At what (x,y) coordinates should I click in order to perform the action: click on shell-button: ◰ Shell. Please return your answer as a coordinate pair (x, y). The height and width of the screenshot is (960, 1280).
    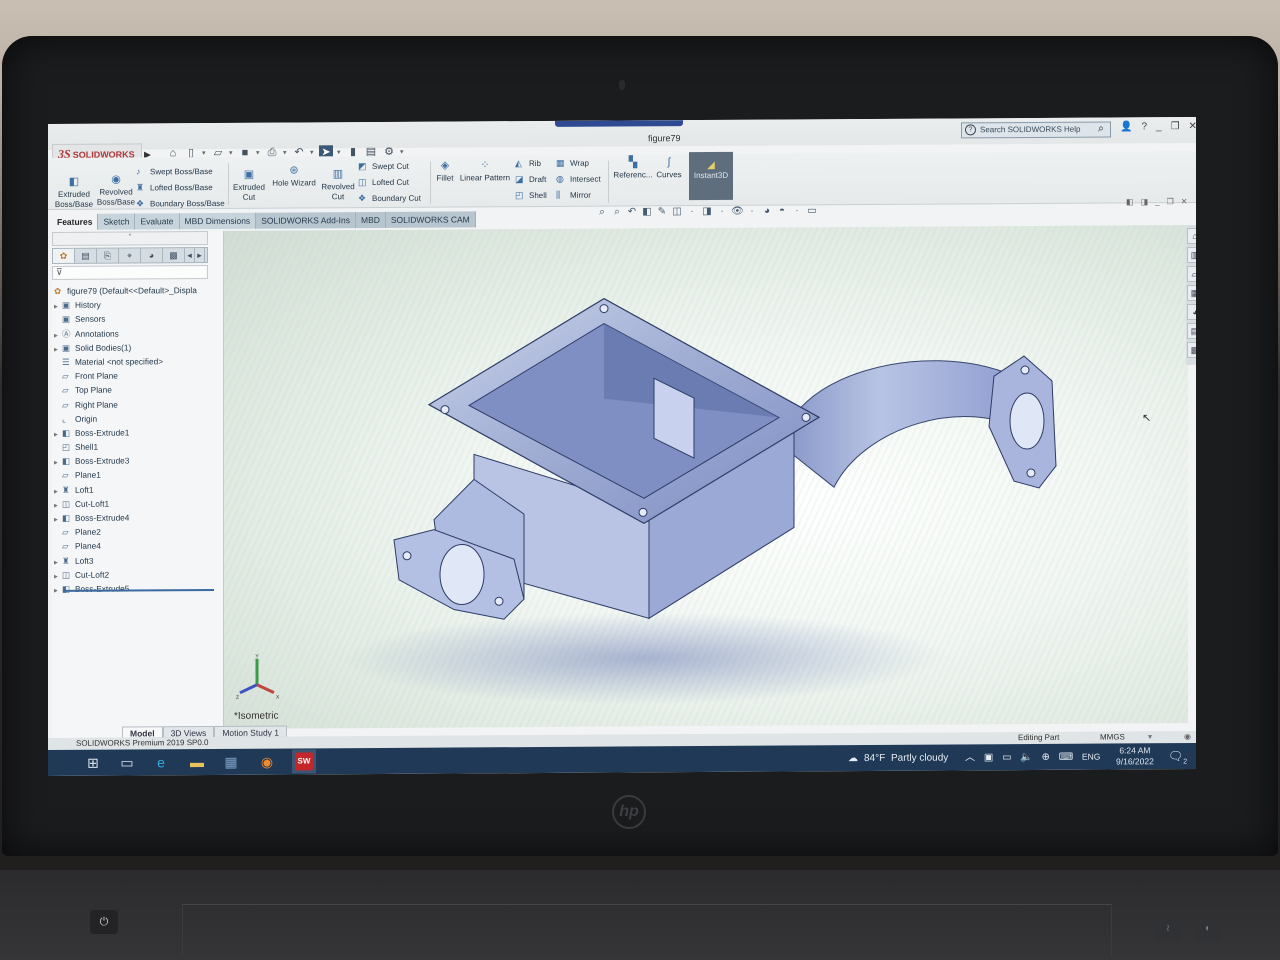
    Looking at the image, I should click on (531, 195).